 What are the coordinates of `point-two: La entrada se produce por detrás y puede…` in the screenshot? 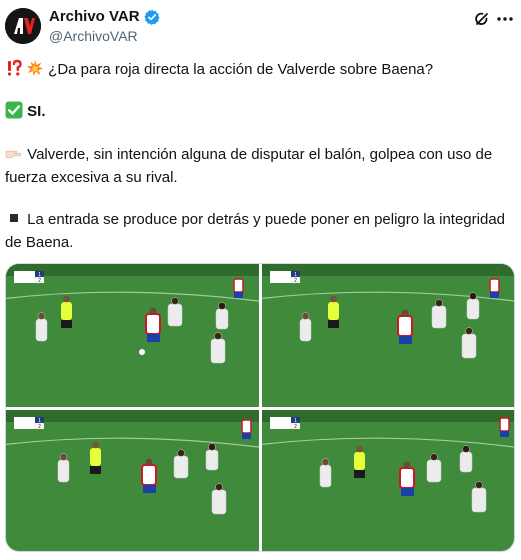 It's located at (257, 231).